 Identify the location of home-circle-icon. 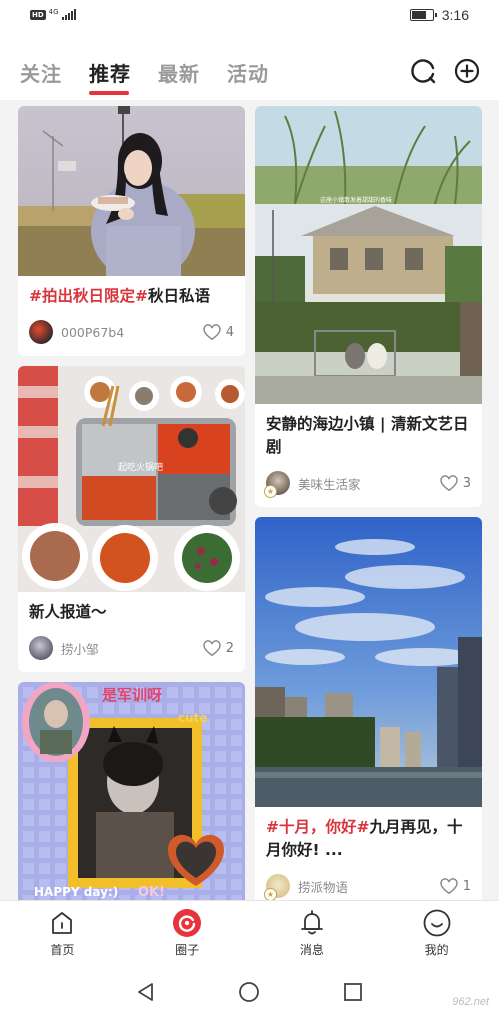
(249, 992).